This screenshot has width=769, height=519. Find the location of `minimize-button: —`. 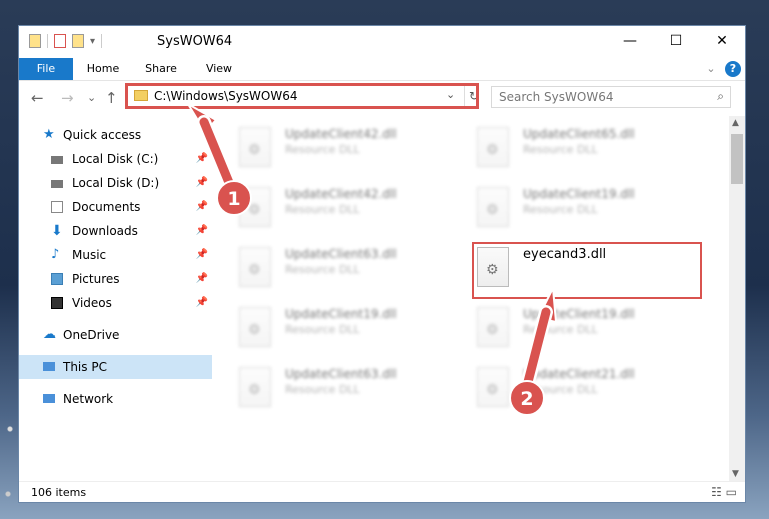

minimize-button: — is located at coordinates (630, 41).